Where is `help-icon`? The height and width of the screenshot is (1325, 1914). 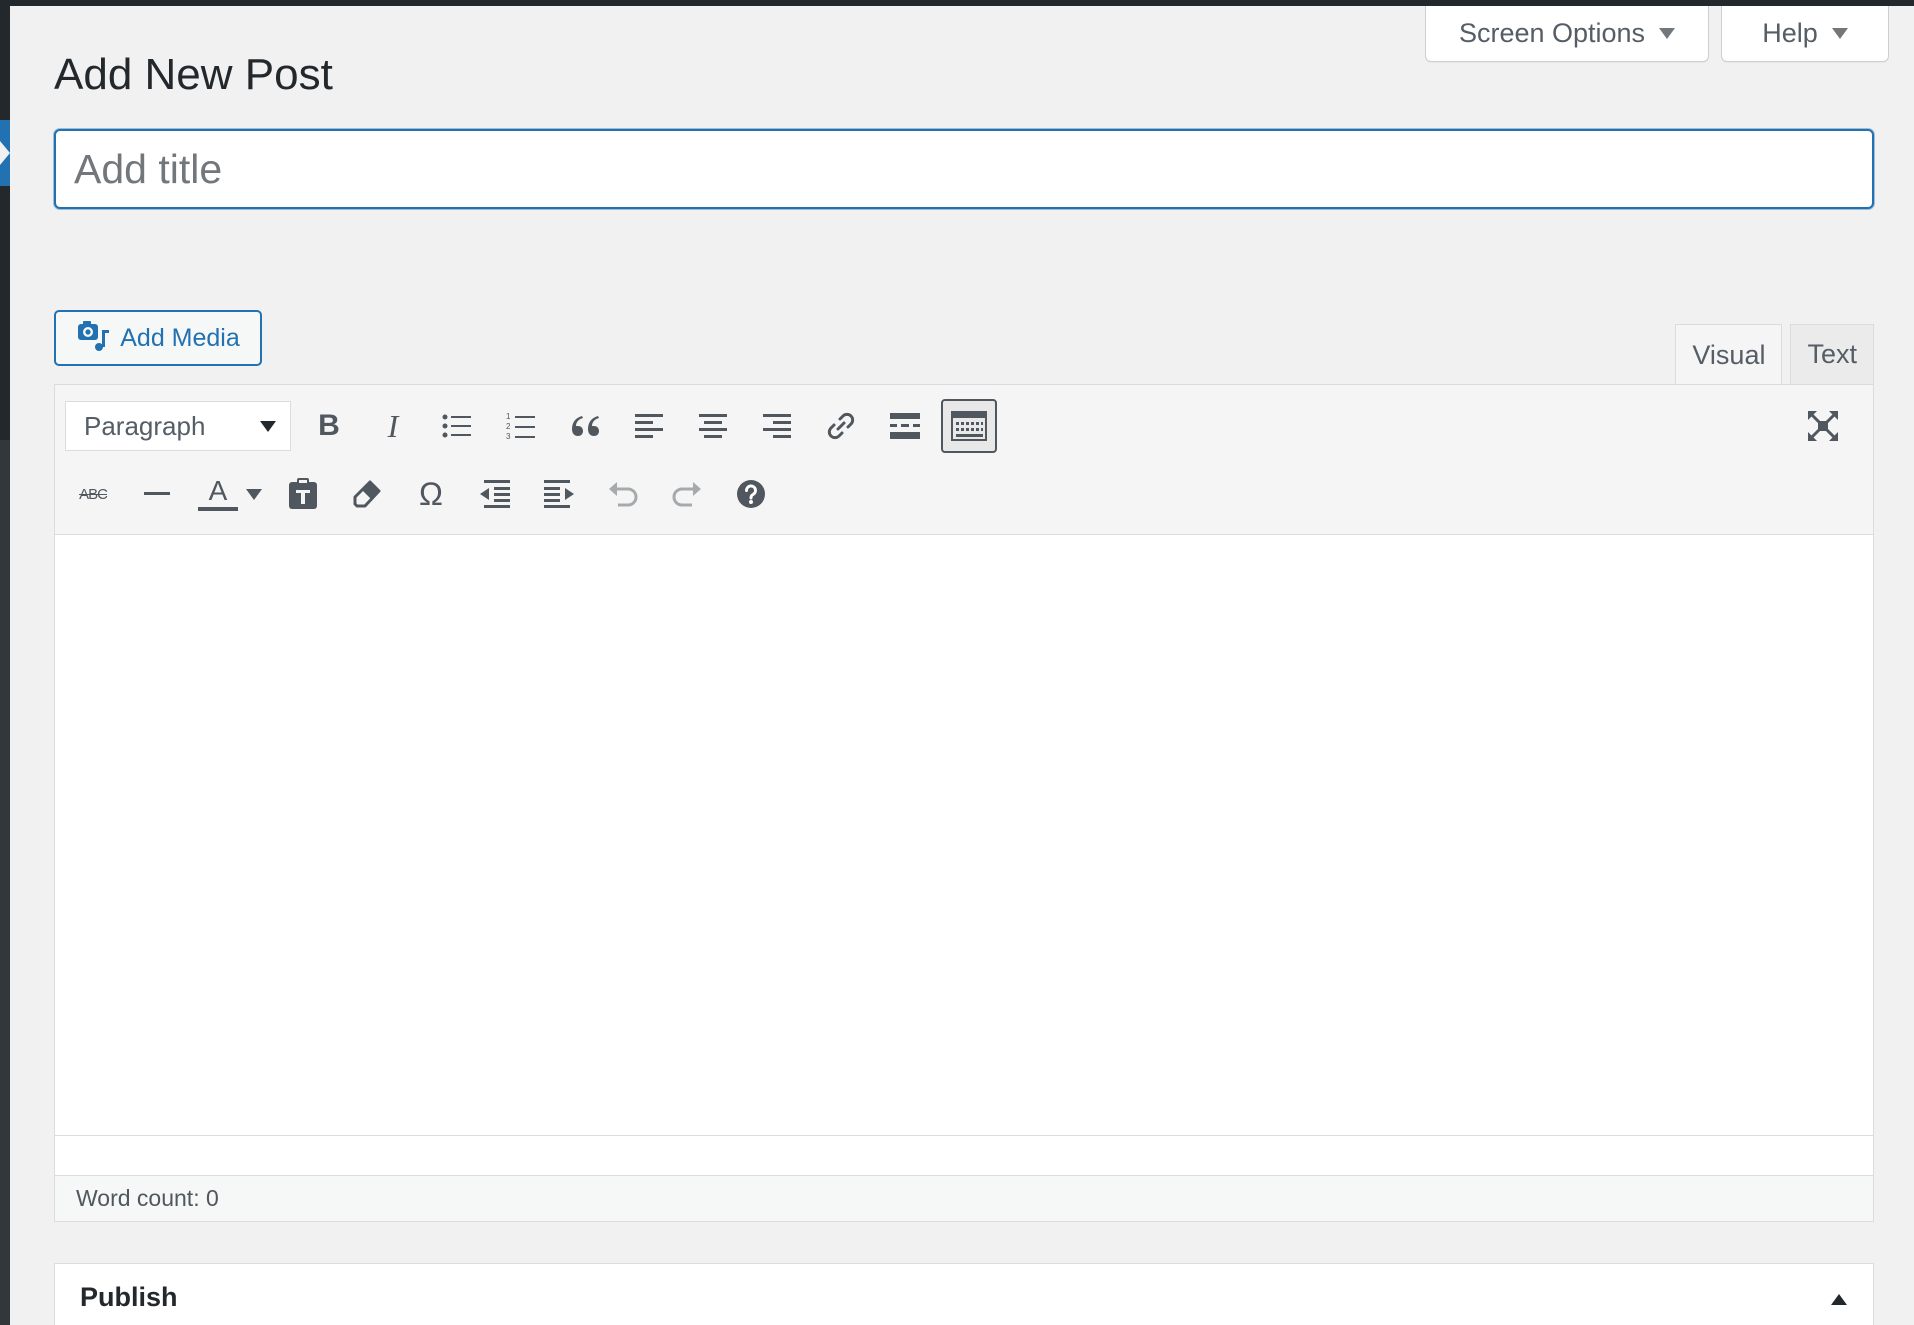
help-icon is located at coordinates (751, 494).